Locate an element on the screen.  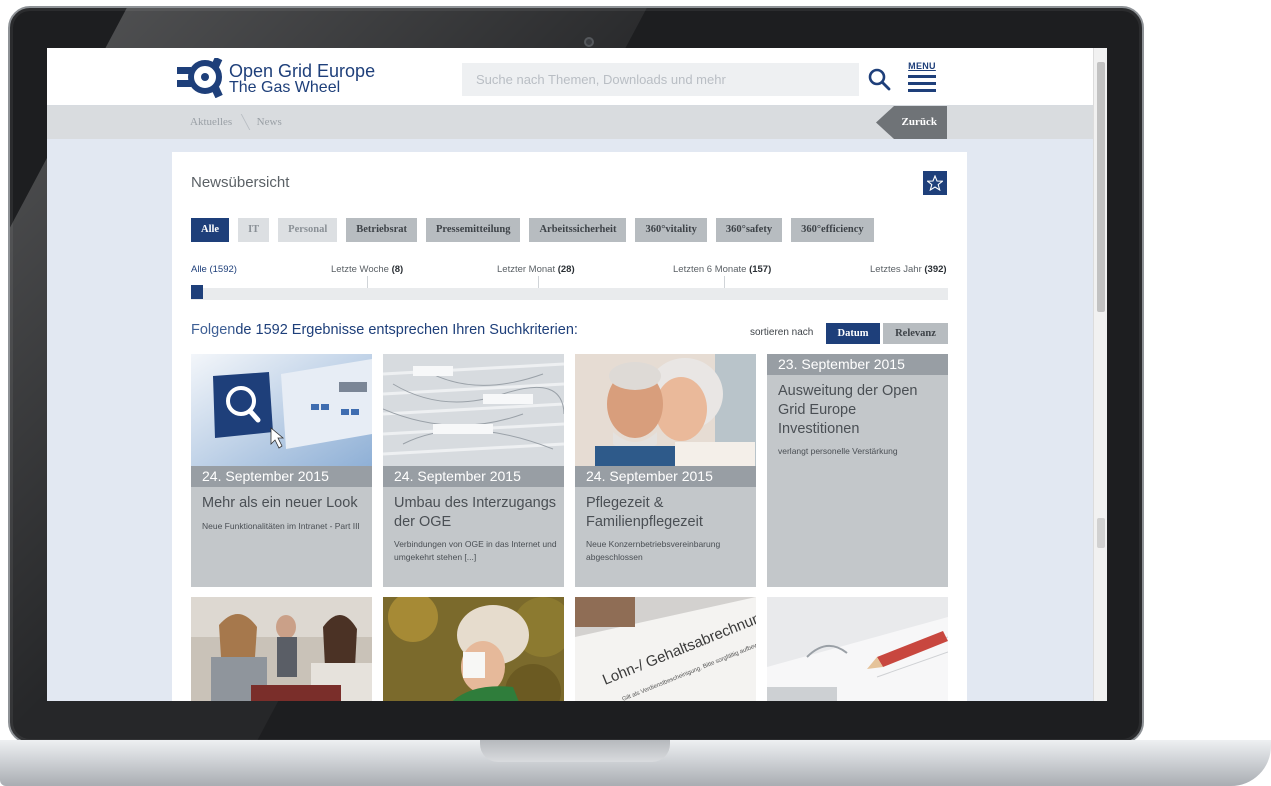
search-input: Suche nach Themen, Downloads und mehr is located at coordinates (660, 79).